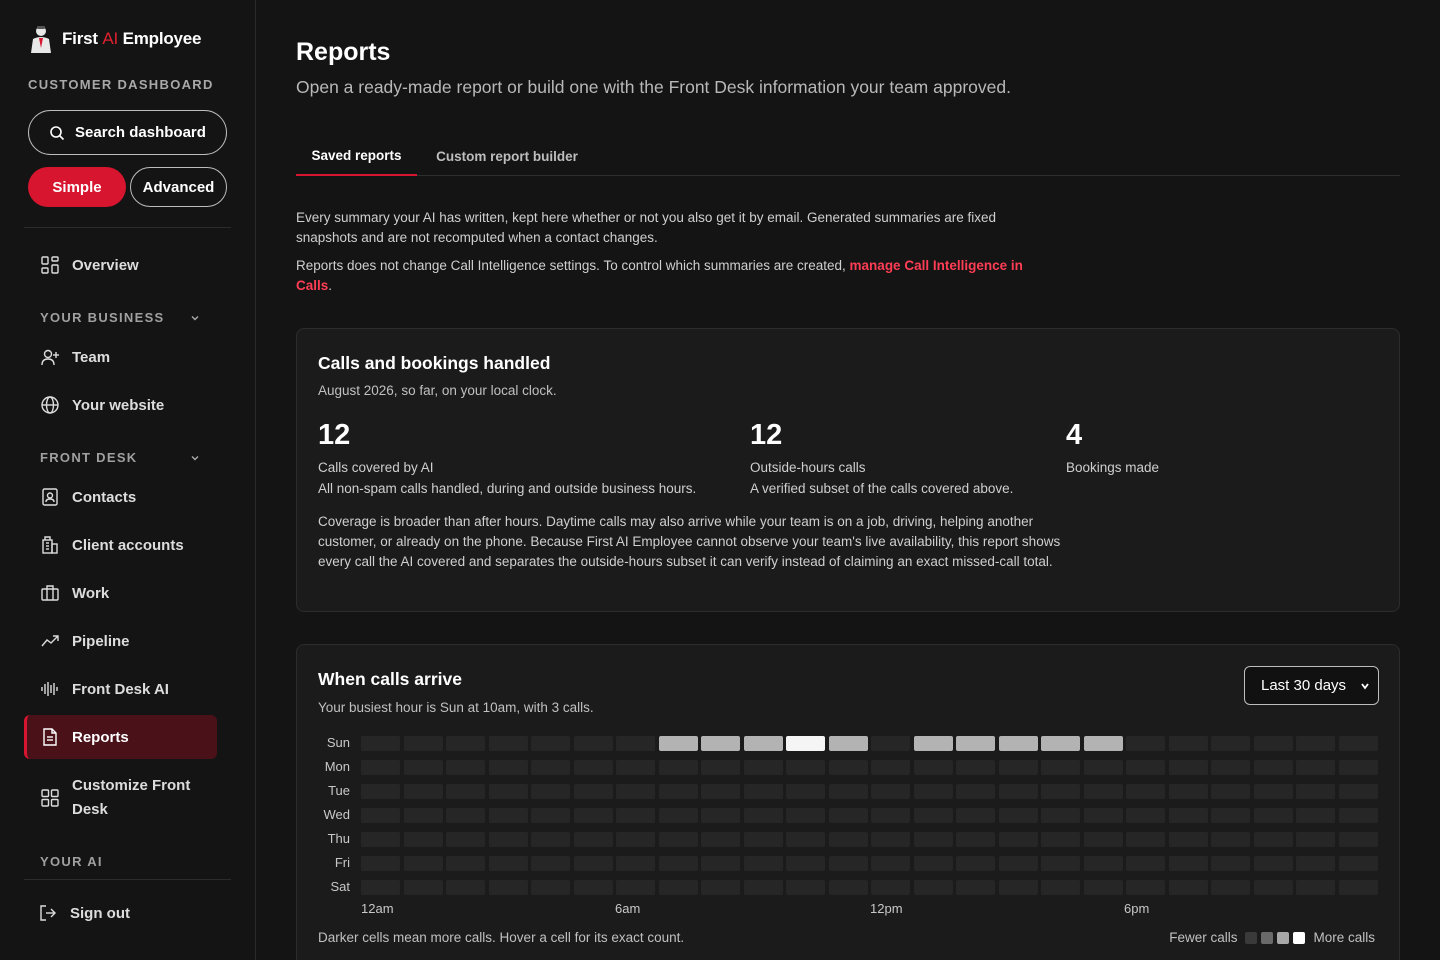 Image resolution: width=1440 pixels, height=960 pixels. Describe the element at coordinates (120, 689) in the screenshot. I see `sidebar-item-front-desk-ai: Front Desk AI` at that location.